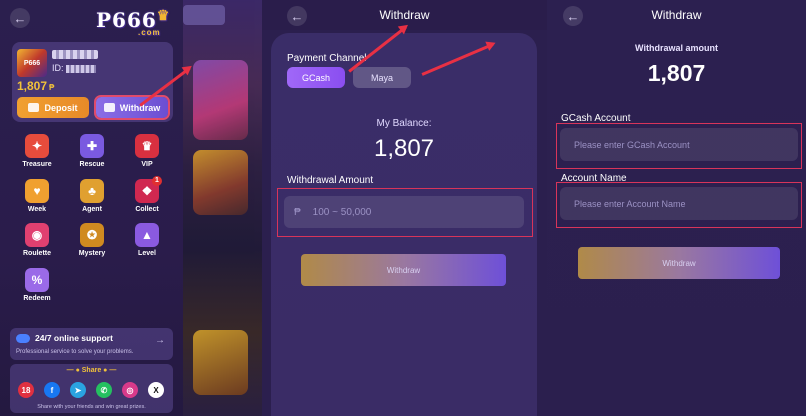 The image size is (806, 416). What do you see at coordinates (204, 15) in the screenshot?
I see `background-tab` at bounding box center [204, 15].